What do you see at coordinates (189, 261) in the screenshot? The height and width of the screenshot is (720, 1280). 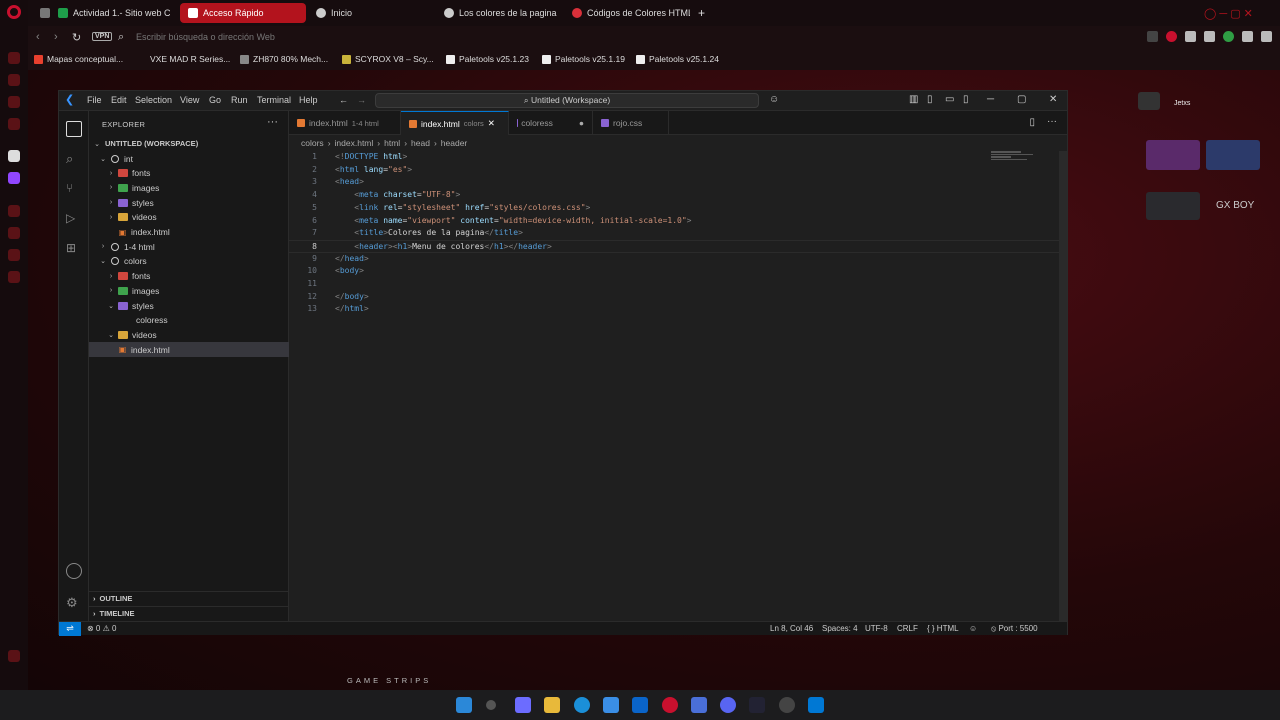 I see `tree-folder-item: ⌄ colors` at bounding box center [189, 261].